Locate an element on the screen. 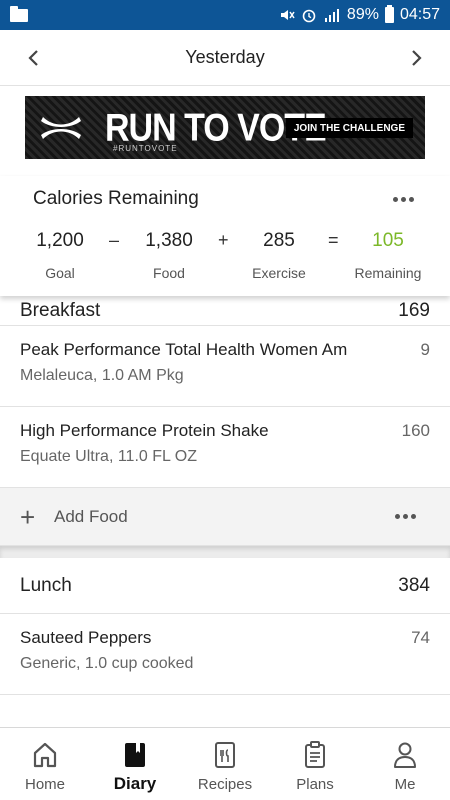 Image resolution: width=450 pixels, height=800 pixels. bottom-navigation: Home Diary Recipes Plans Me is located at coordinates (225, 763).